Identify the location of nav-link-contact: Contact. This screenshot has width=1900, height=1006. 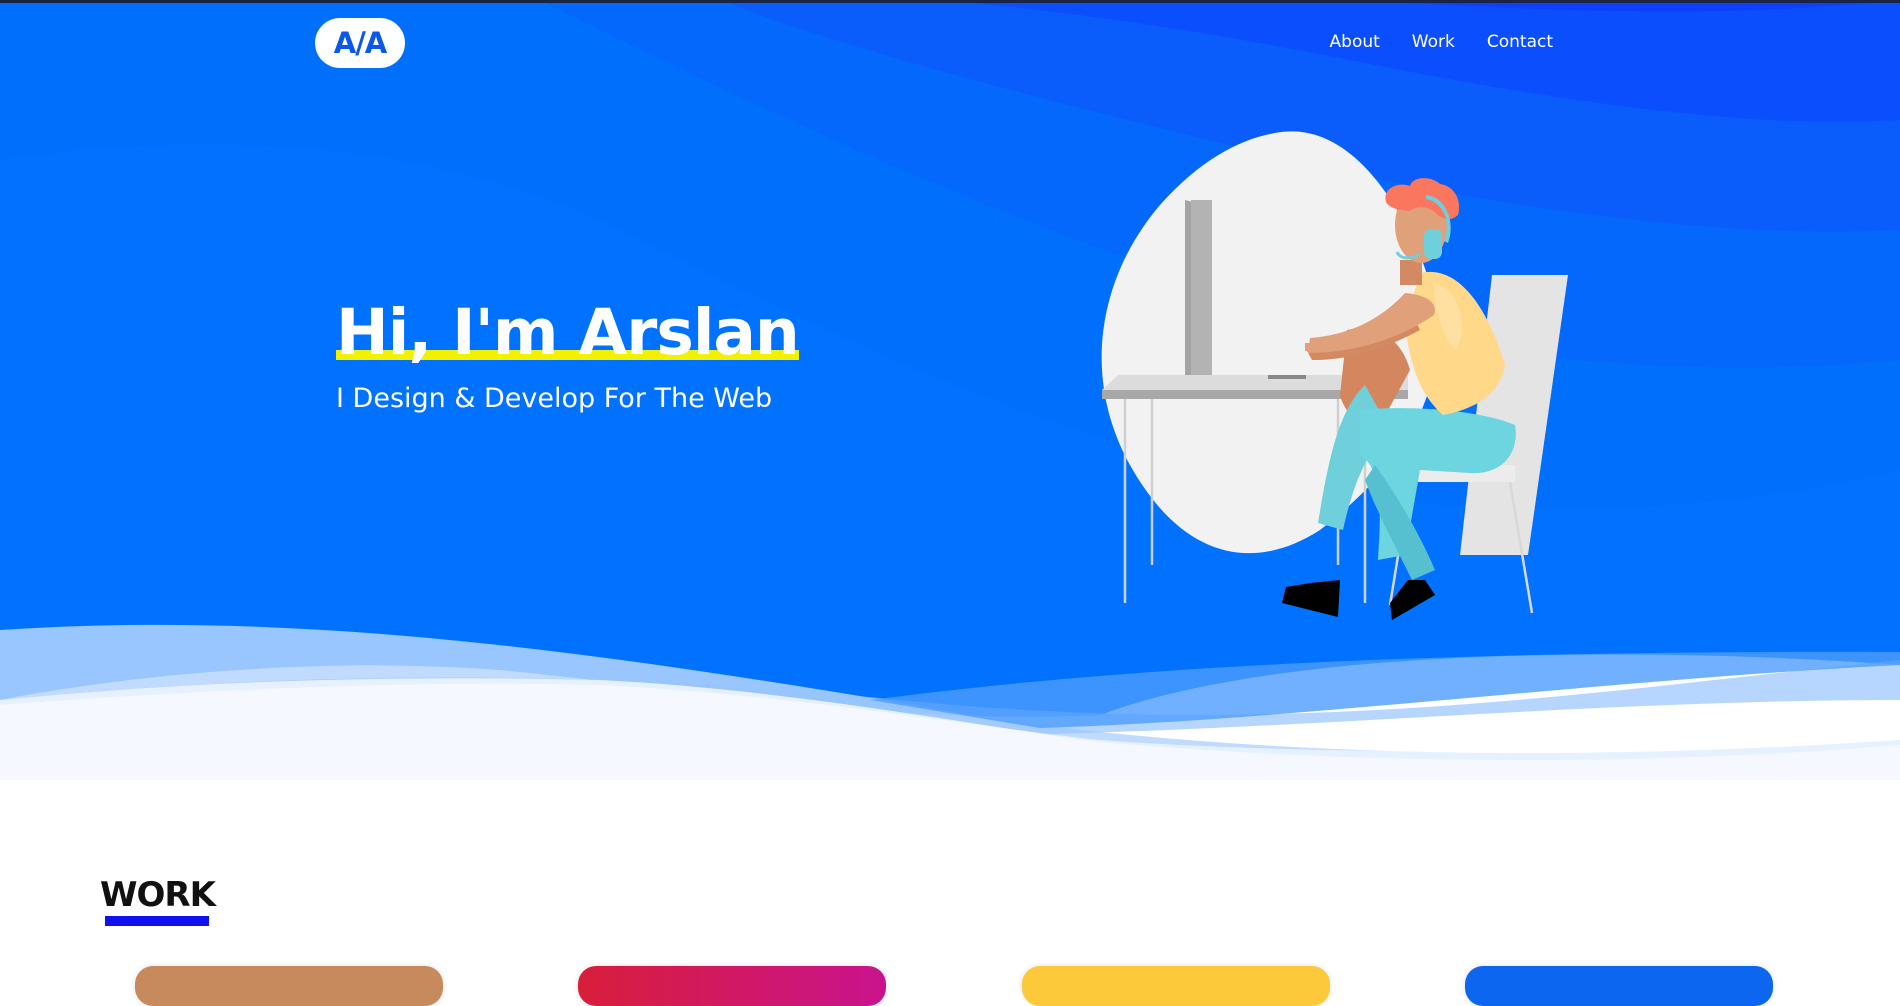
(1520, 42).